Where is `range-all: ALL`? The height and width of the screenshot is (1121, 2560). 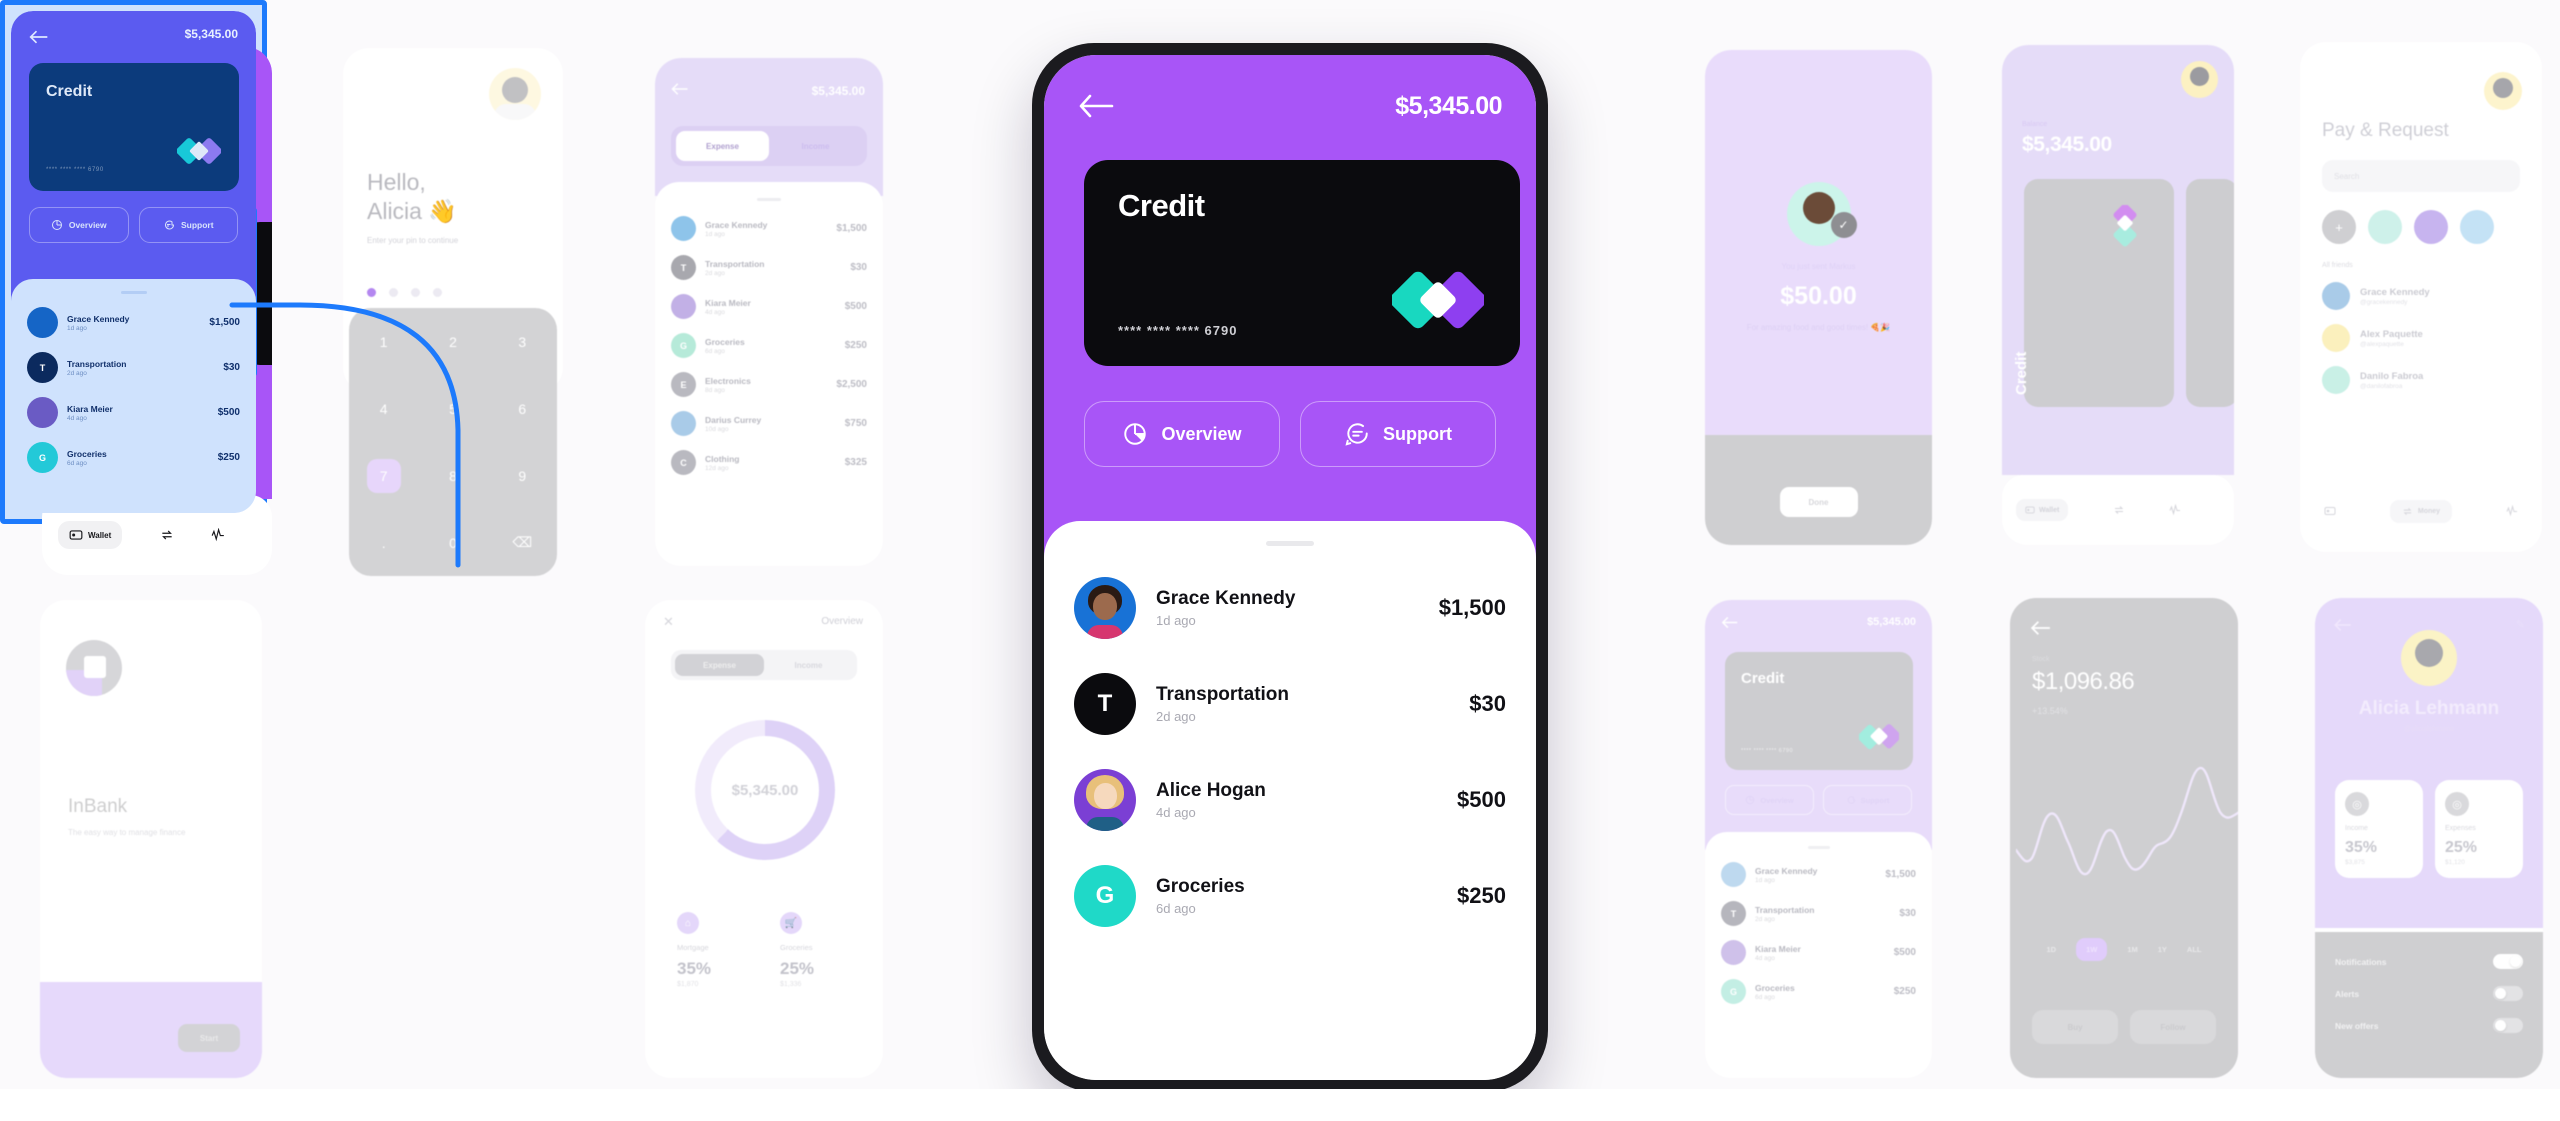 range-all: ALL is located at coordinates (2194, 949).